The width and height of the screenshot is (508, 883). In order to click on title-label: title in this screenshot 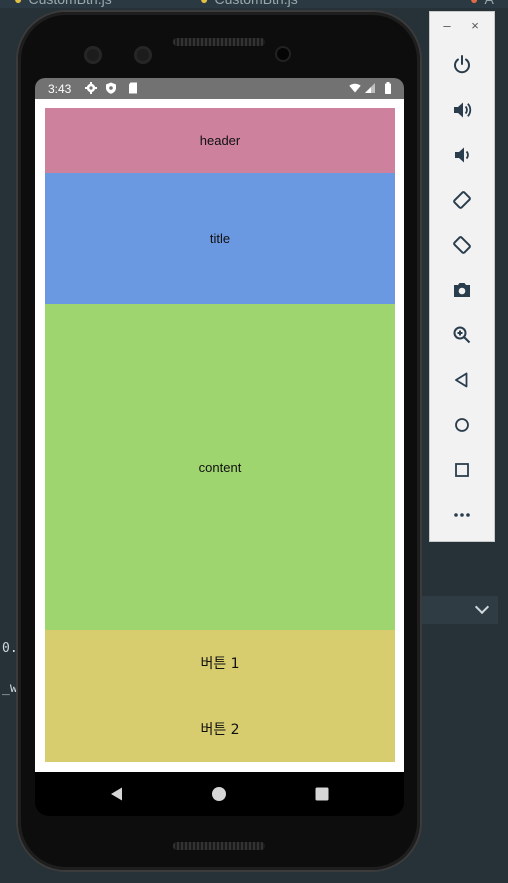, I will do `click(220, 238)`.